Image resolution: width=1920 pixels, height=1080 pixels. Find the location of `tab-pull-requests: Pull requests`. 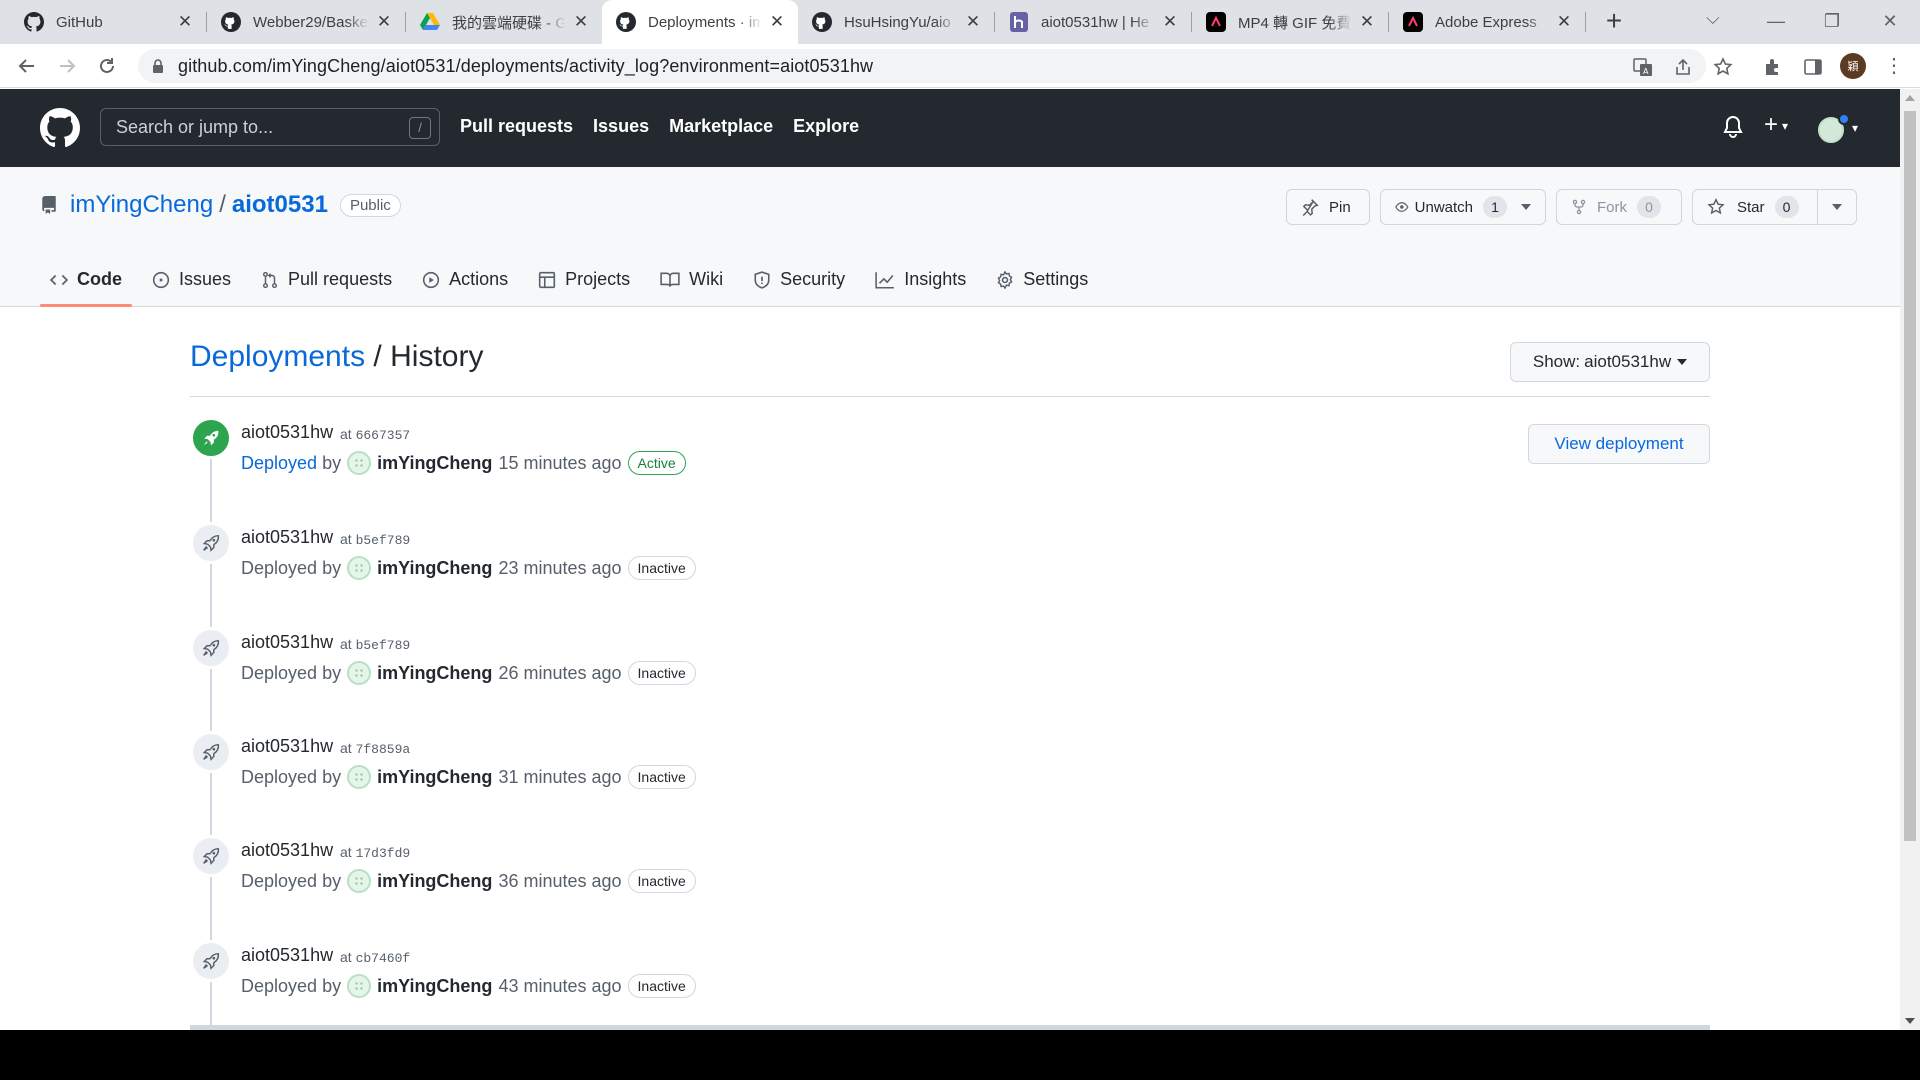

tab-pull-requests: Pull requests is located at coordinates (326, 279).